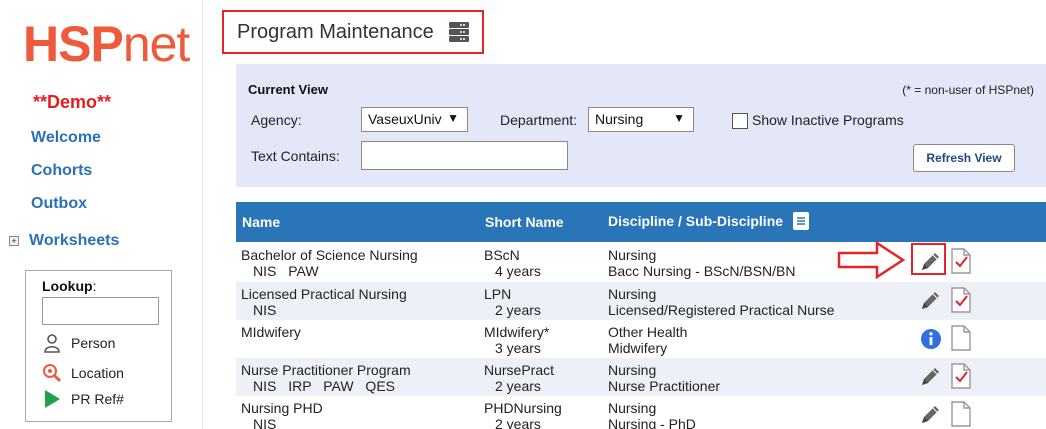 The width and height of the screenshot is (1046, 429). I want to click on program-tags: NIS IRP PAW QES, so click(324, 386).